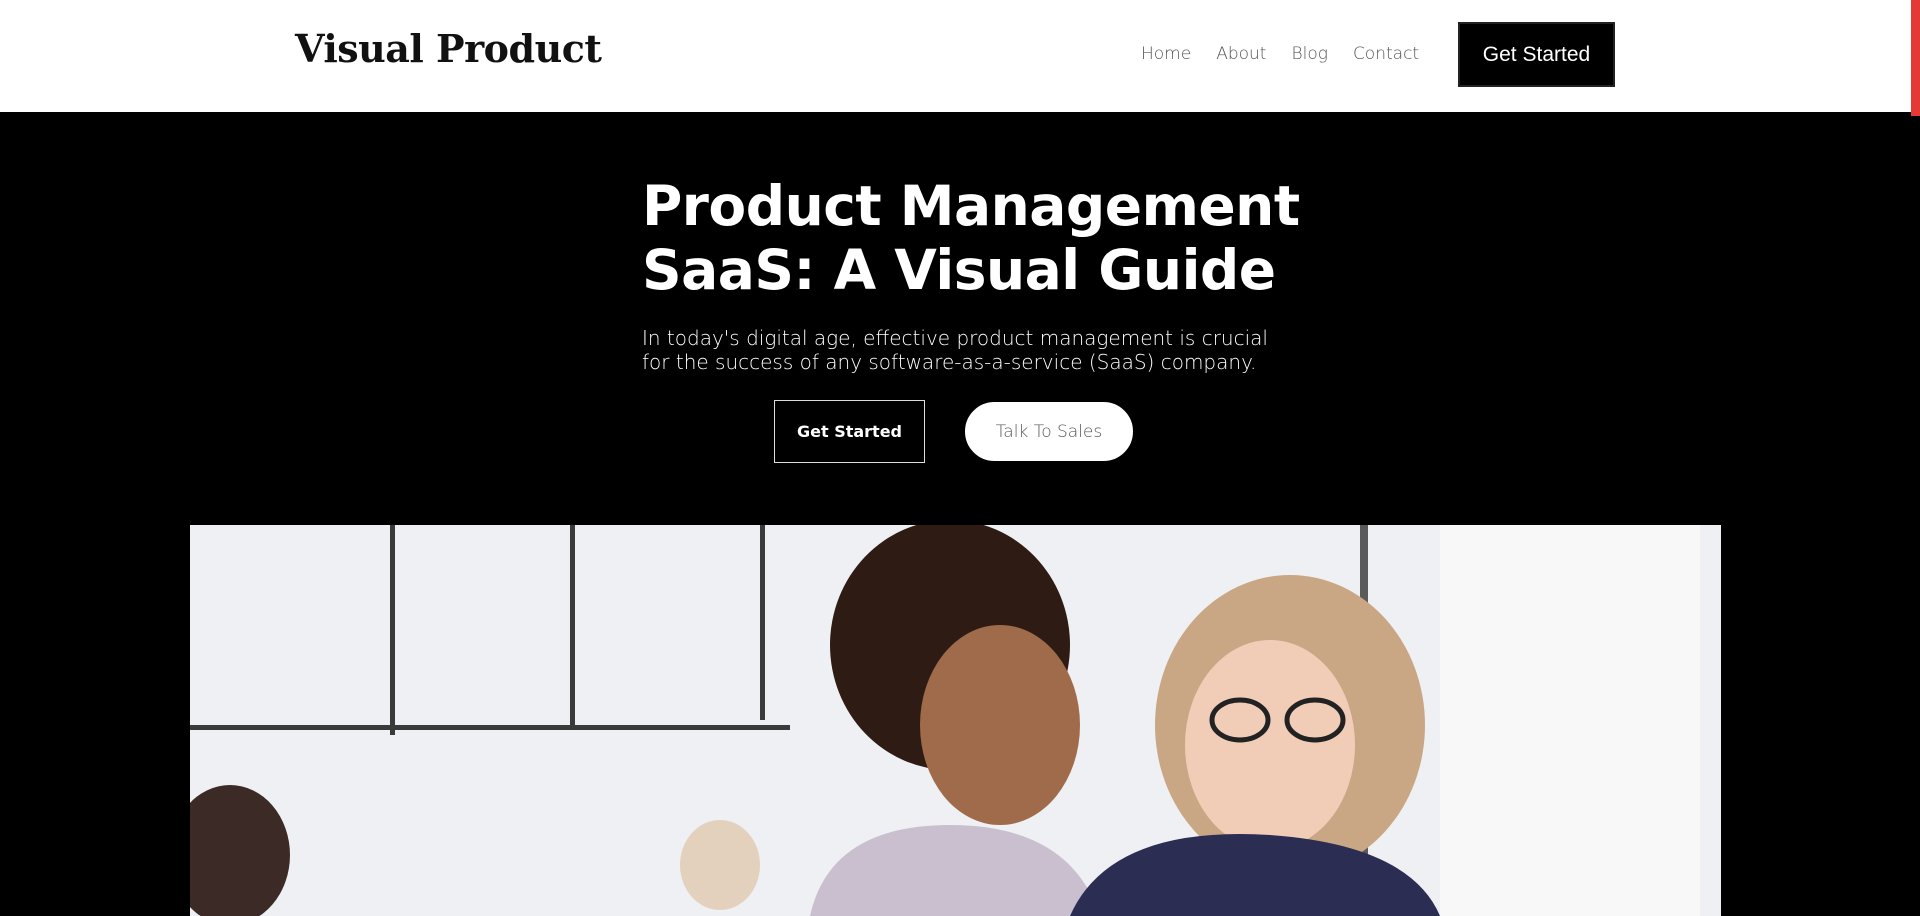 The height and width of the screenshot is (916, 1920). I want to click on nav-blog: Blog, so click(1309, 54).